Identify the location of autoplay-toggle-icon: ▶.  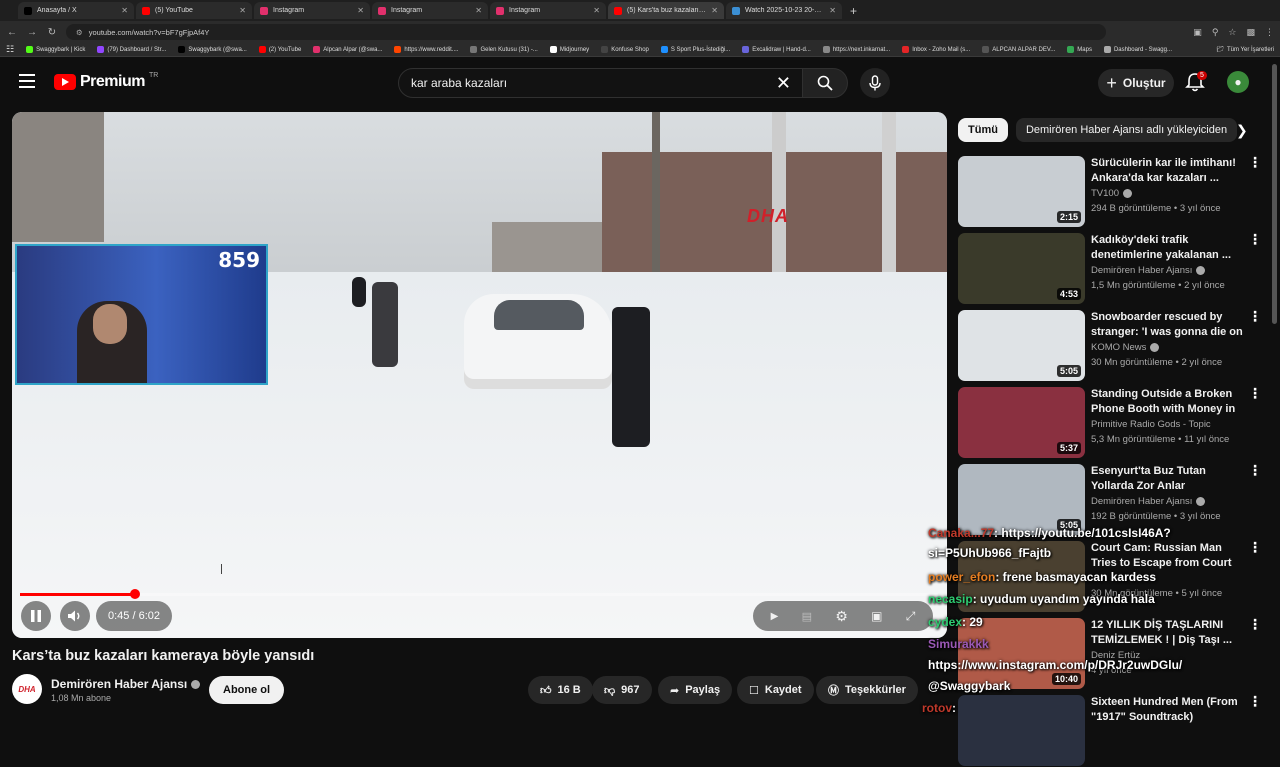
(775, 616).